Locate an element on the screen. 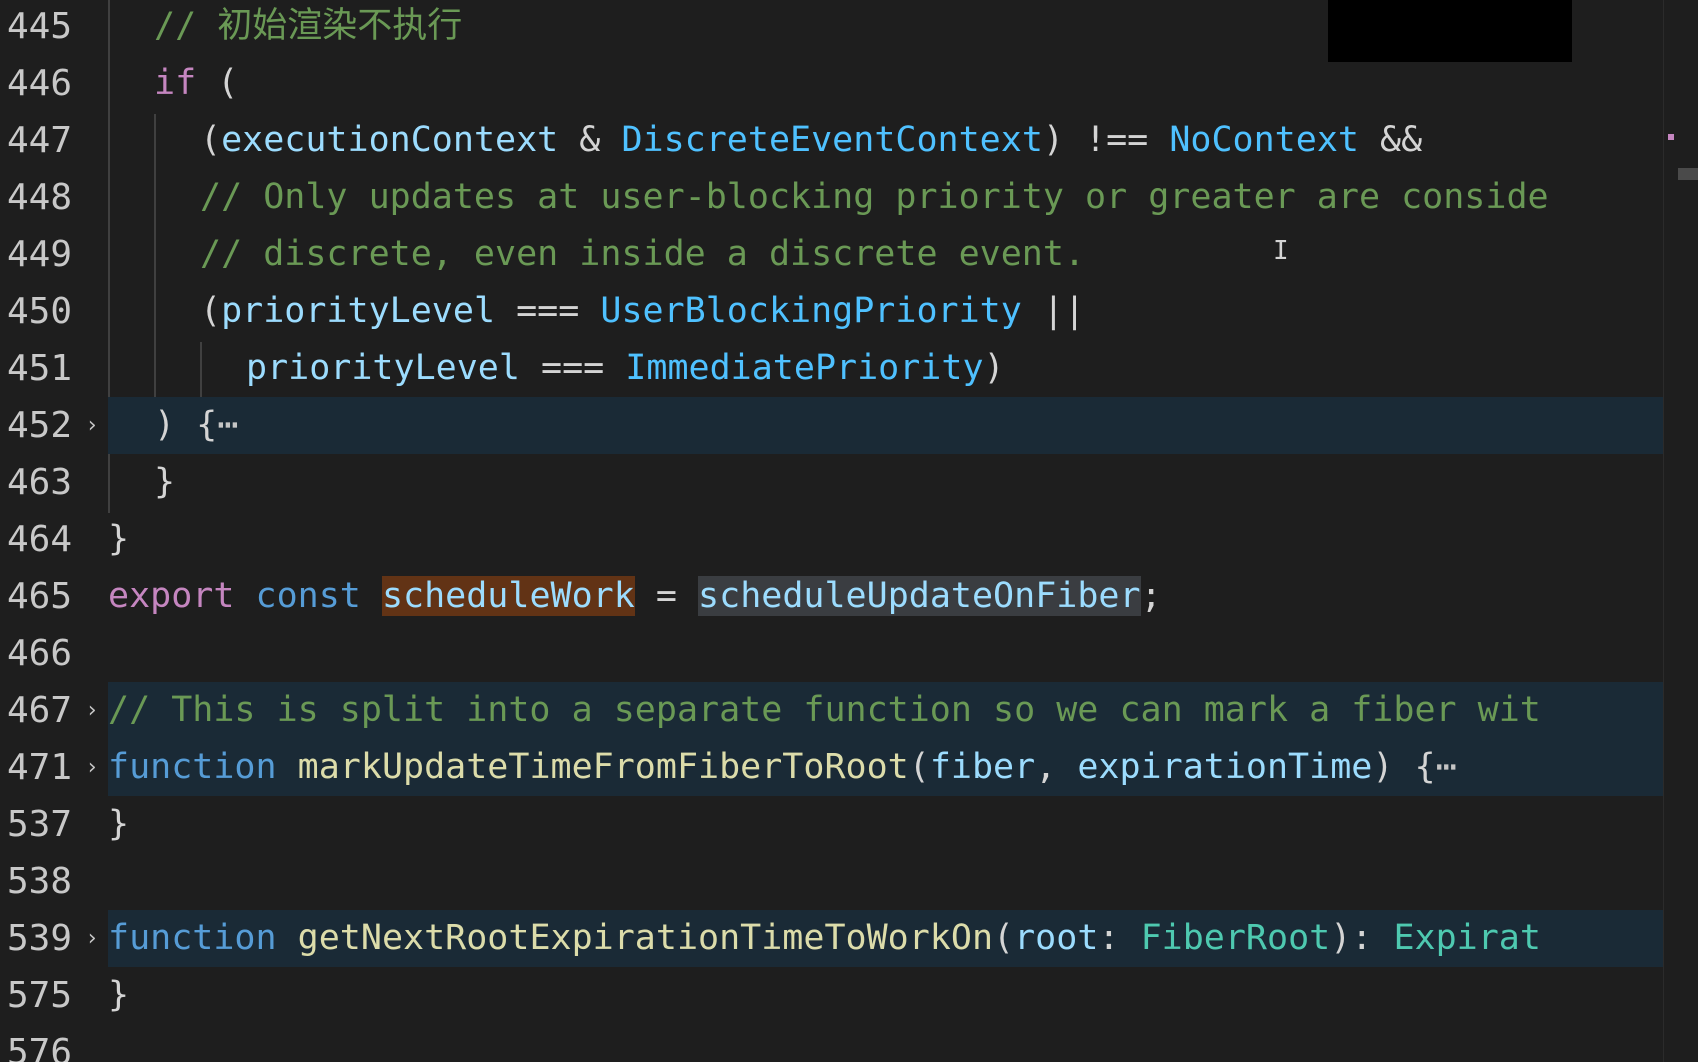  code-token: ): is located at coordinates (1362, 938).